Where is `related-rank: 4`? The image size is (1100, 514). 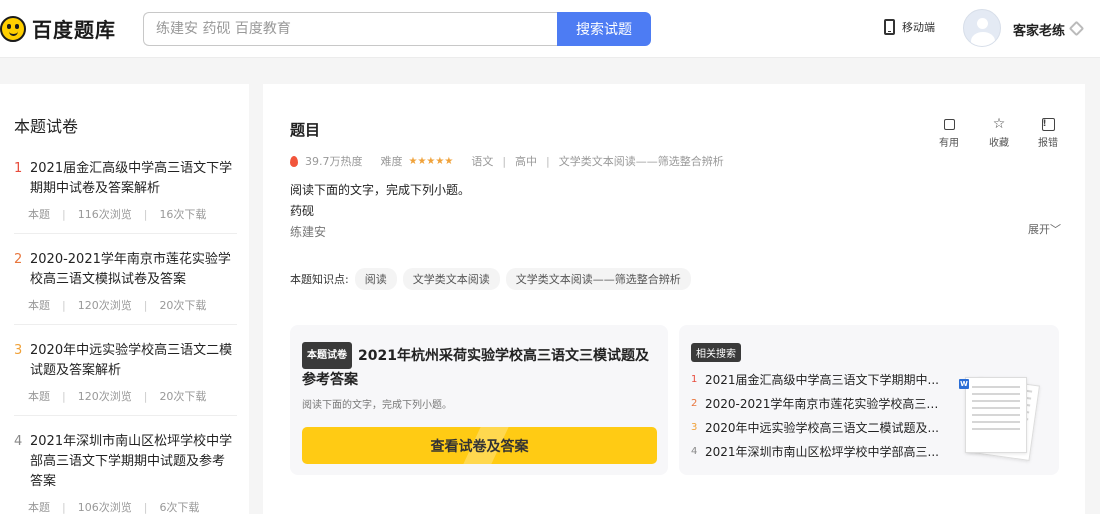
related-rank: 4 is located at coordinates (694, 451).